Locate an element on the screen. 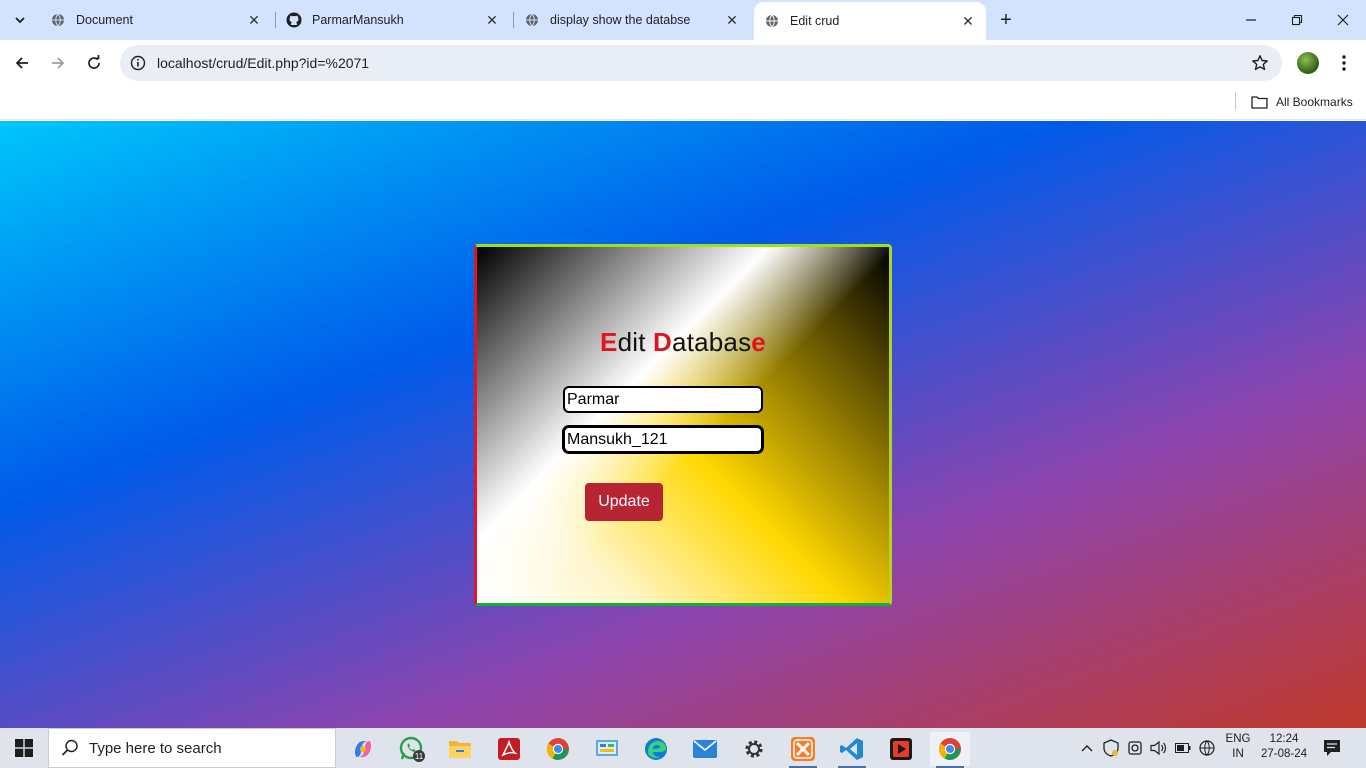 The image size is (1366, 768). url-text: localhost/crud/Edit.php?id=%2071 is located at coordinates (263, 63).